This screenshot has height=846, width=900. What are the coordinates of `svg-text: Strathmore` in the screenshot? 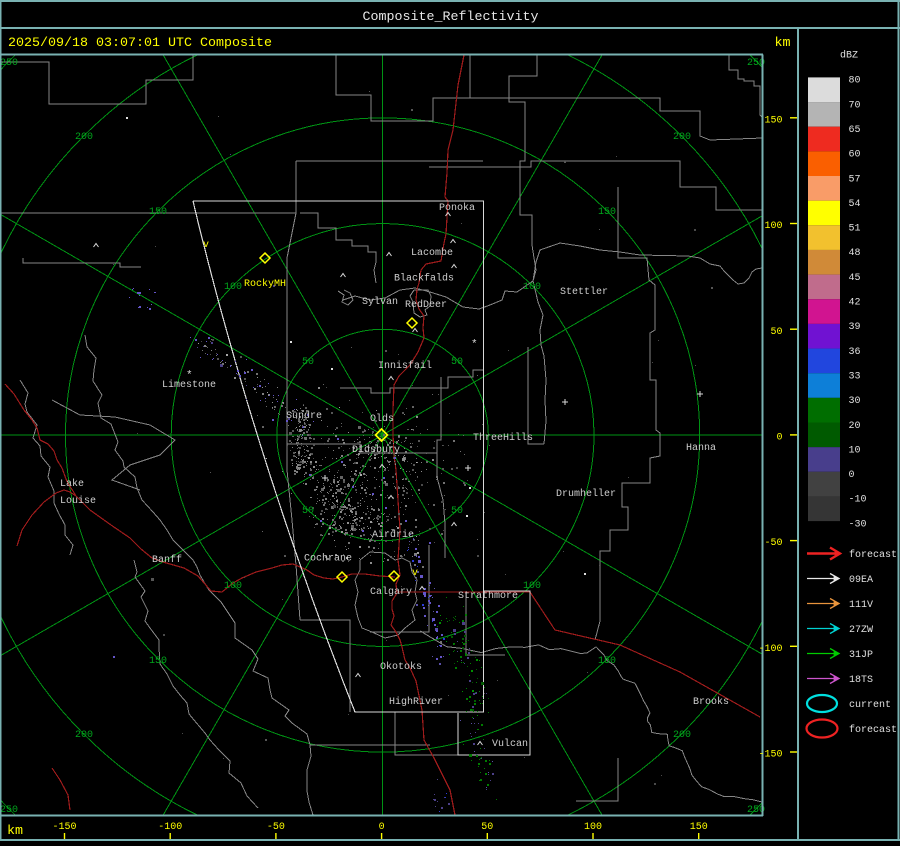 It's located at (488, 596).